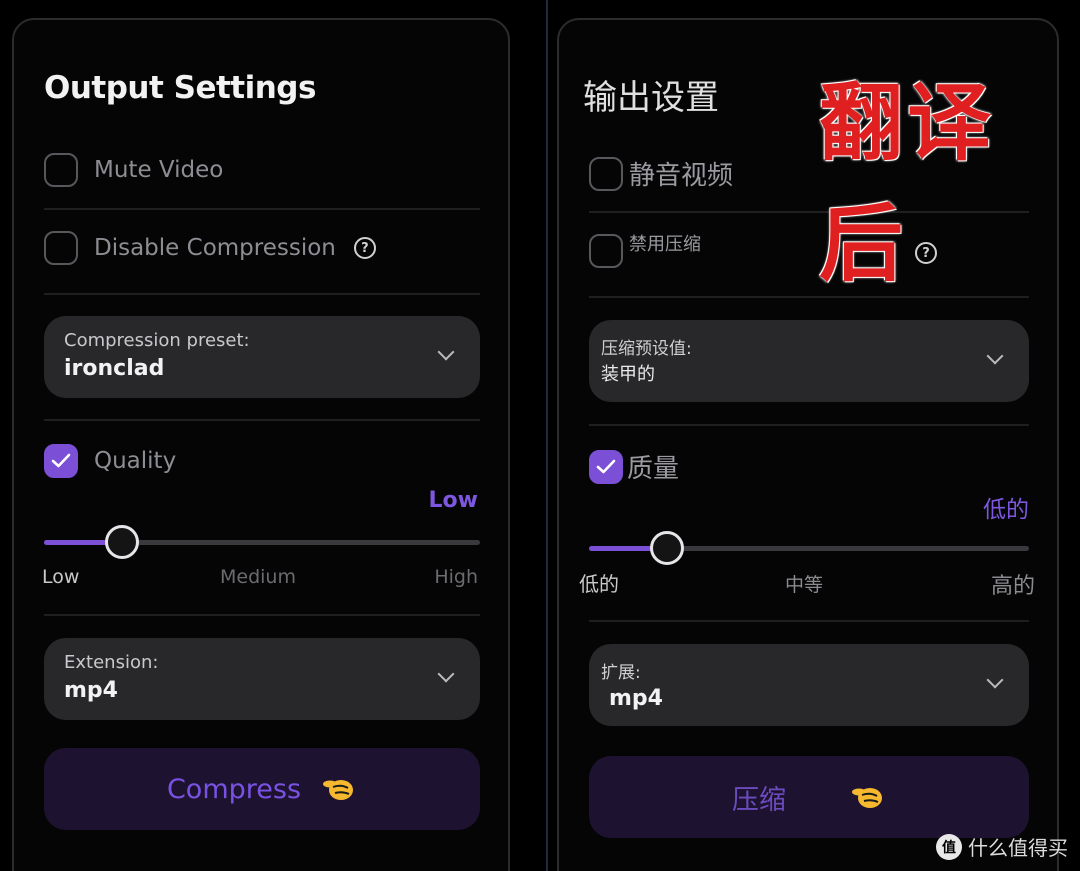 The height and width of the screenshot is (871, 1080). I want to click on mute-video-label: Mute Video, so click(159, 170).